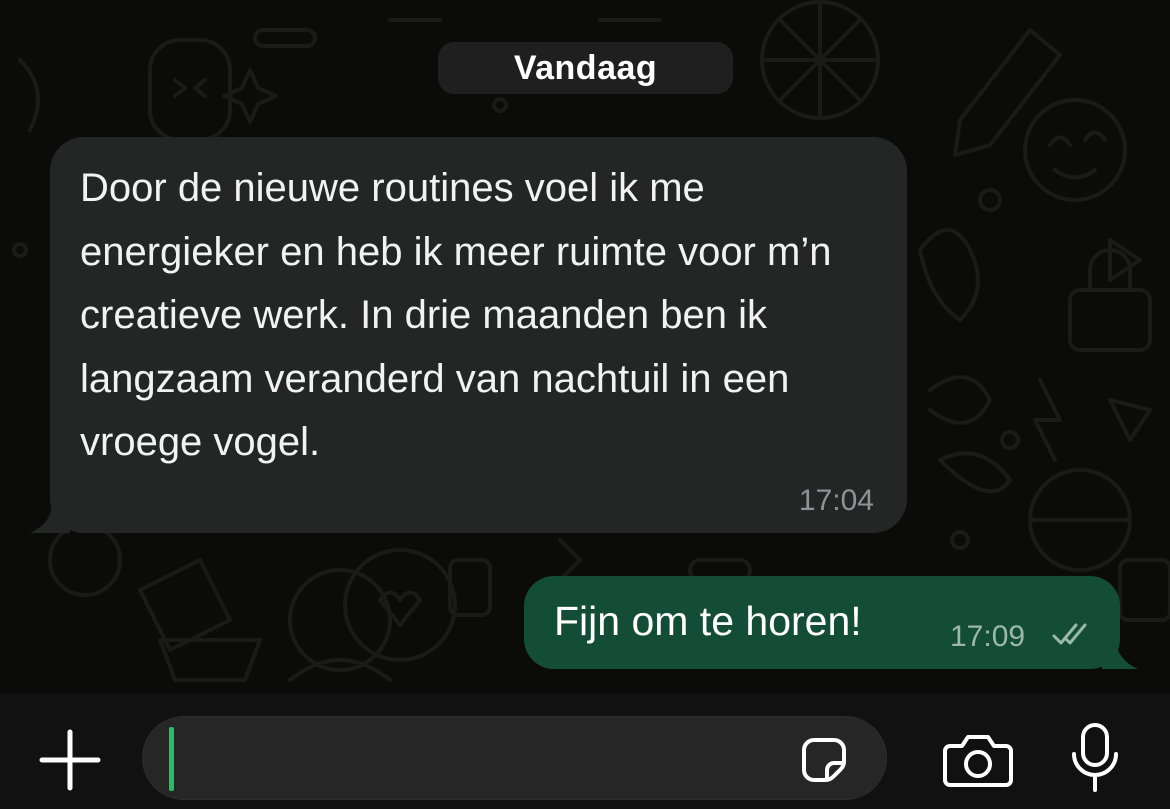 The height and width of the screenshot is (809, 1170). What do you see at coordinates (1069, 634) in the screenshot?
I see `double-check-icon` at bounding box center [1069, 634].